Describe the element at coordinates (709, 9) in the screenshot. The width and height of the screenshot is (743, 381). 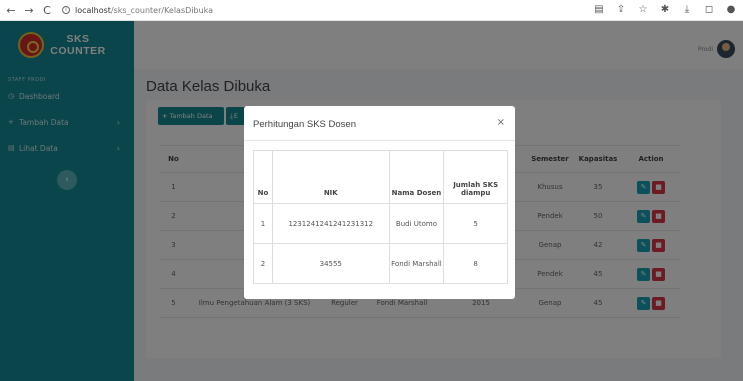
I see `sidepanel-icon: ◻` at that location.